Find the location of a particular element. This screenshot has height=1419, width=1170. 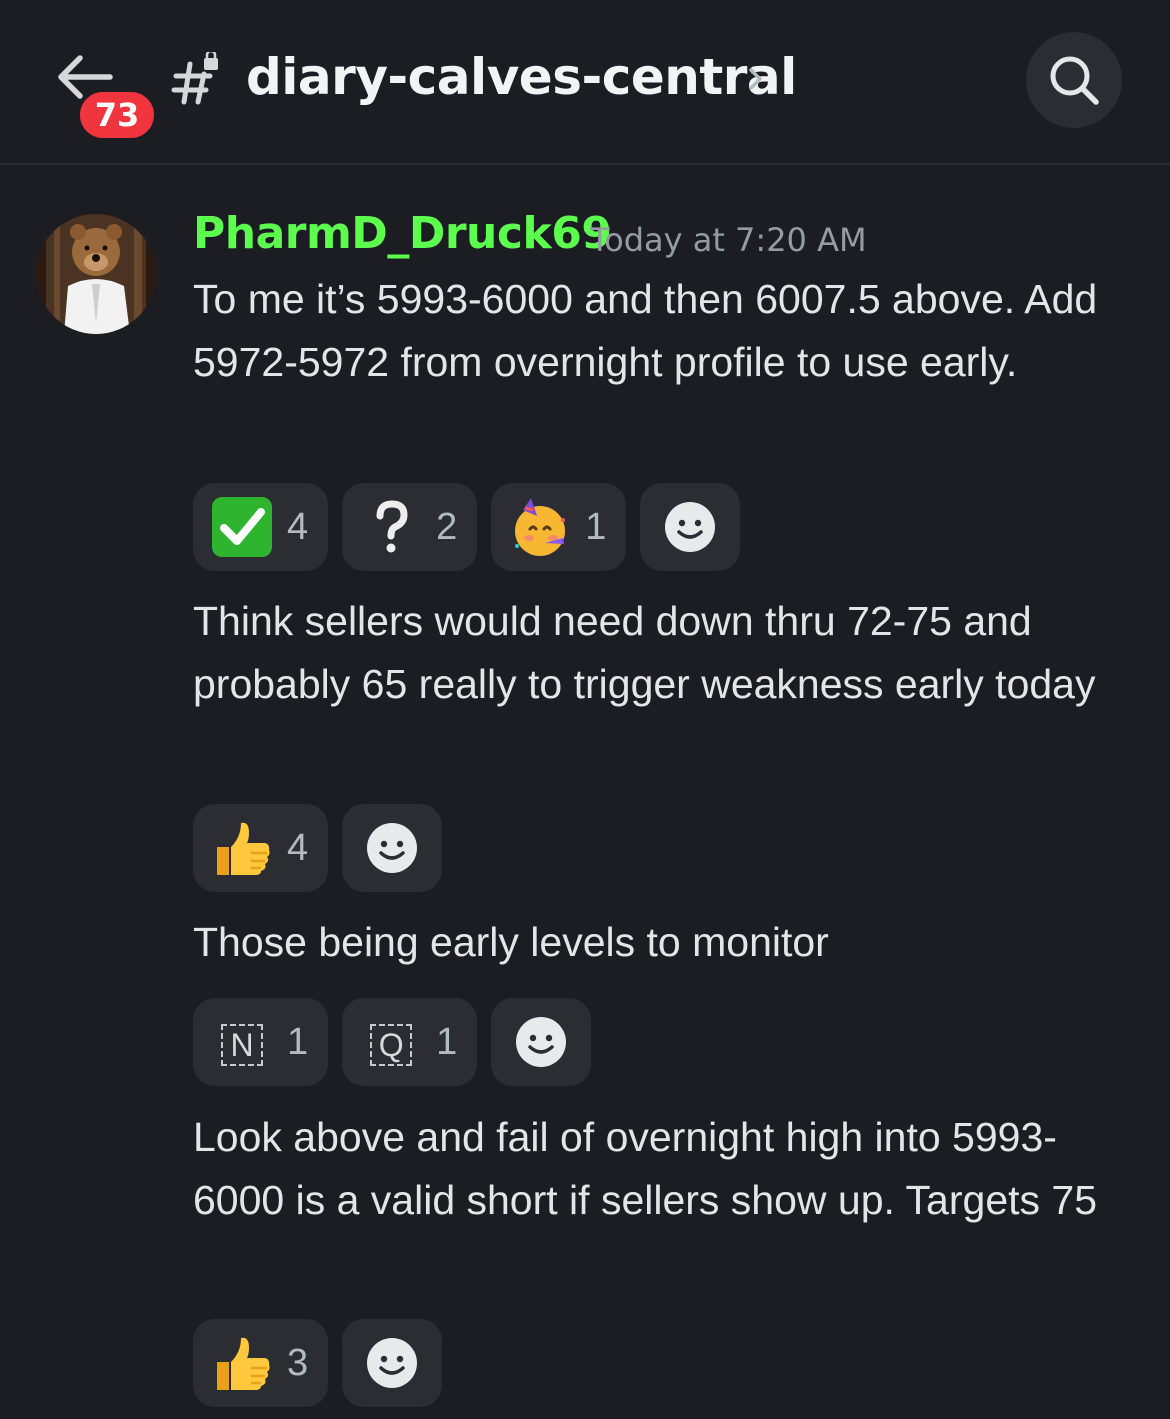

check-mark-icon is located at coordinates (242, 527).